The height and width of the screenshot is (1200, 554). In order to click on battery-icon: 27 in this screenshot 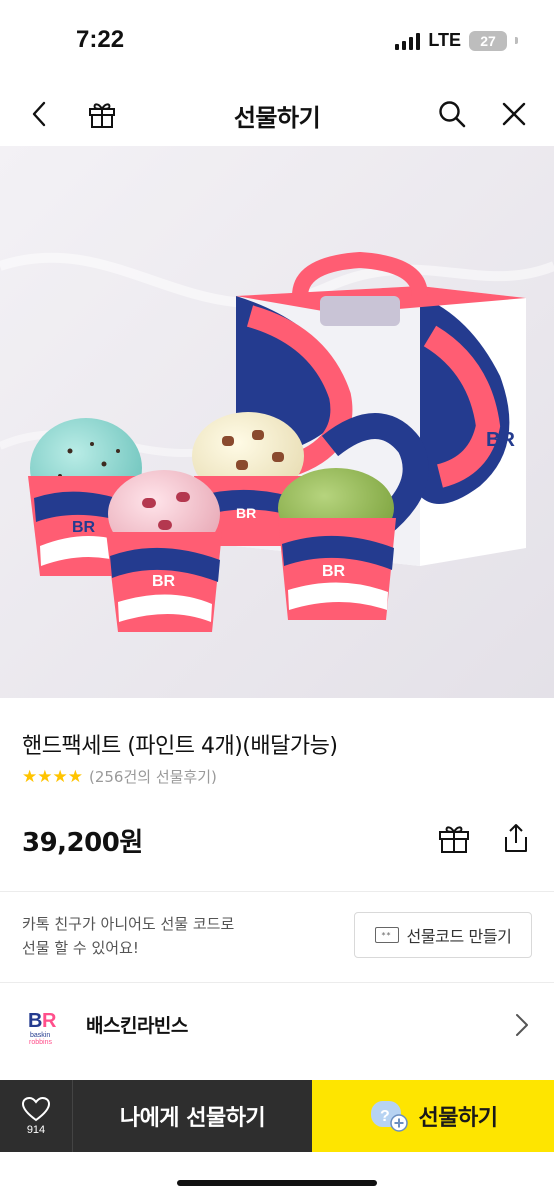, I will do `click(488, 40)`.